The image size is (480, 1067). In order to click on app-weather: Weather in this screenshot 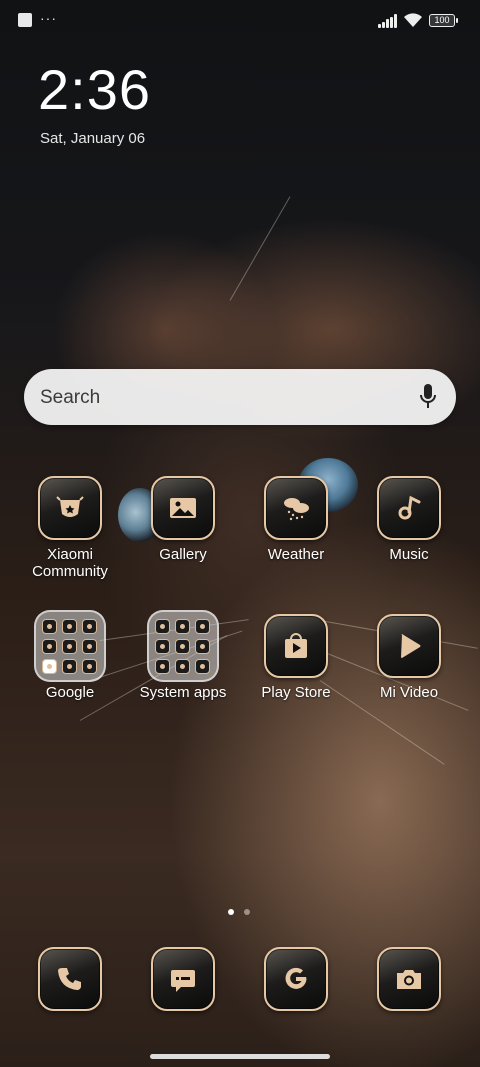, I will do `click(296, 519)`.